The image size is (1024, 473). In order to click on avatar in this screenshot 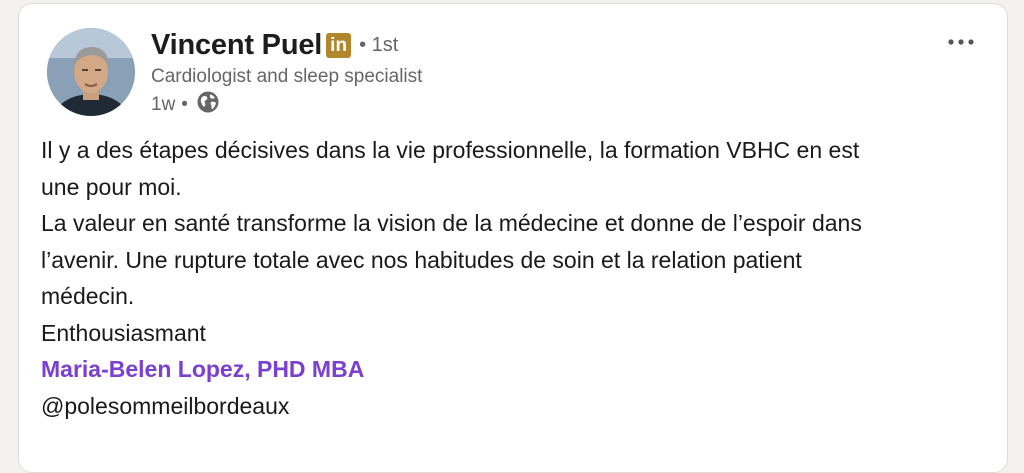, I will do `click(91, 72)`.